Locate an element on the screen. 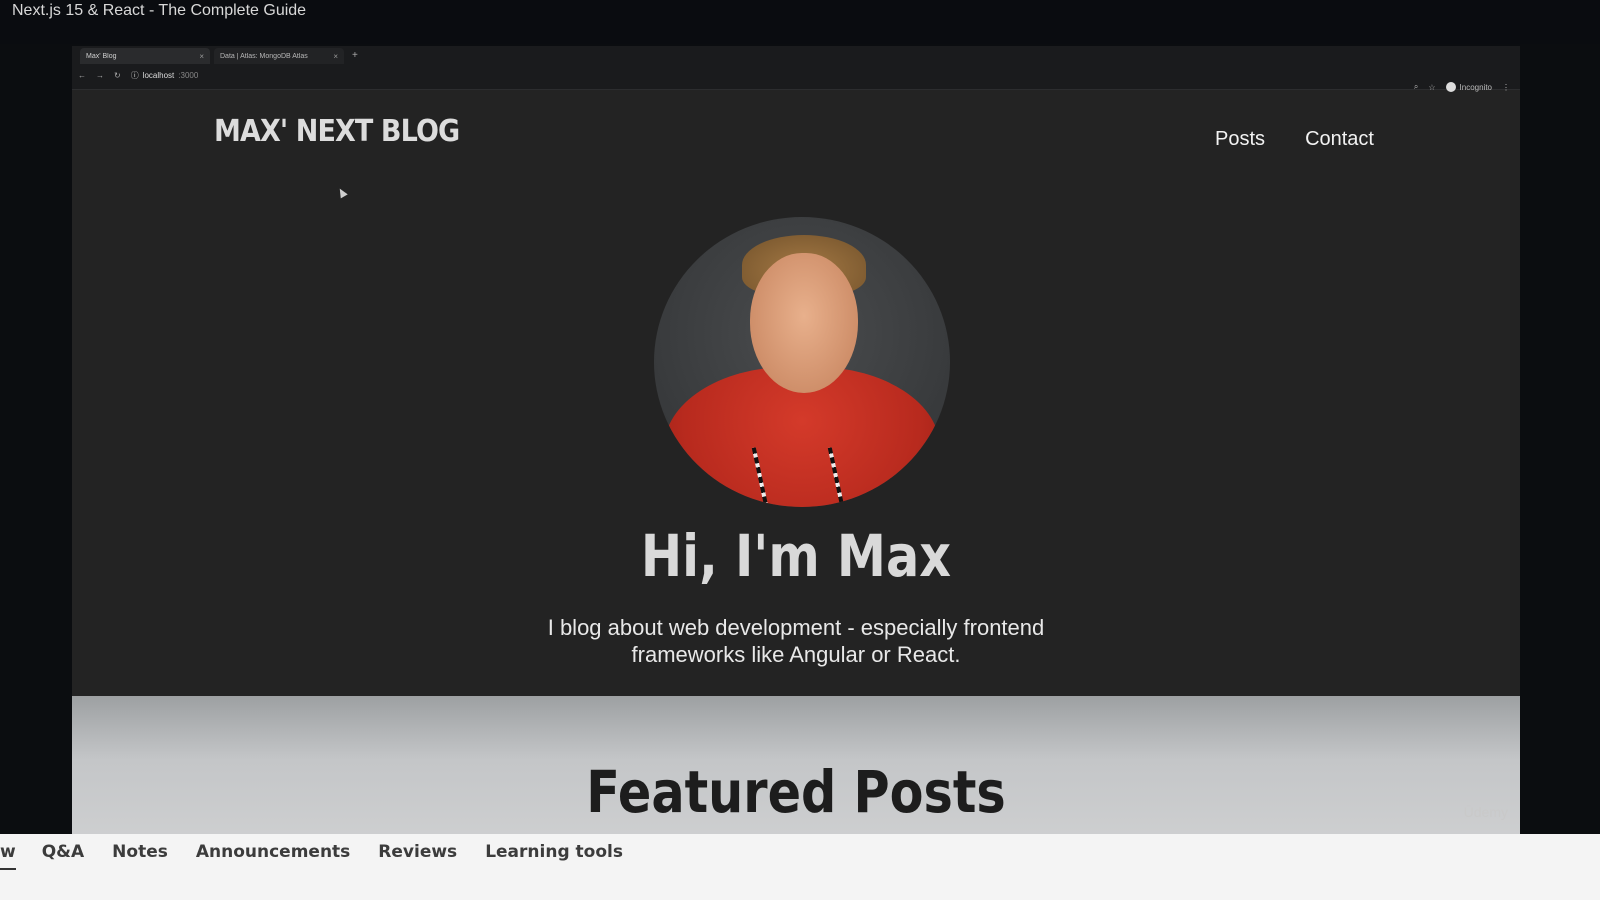 The height and width of the screenshot is (900, 1600). blog-logo: MAX' NEXT BLOG is located at coordinates (337, 131).